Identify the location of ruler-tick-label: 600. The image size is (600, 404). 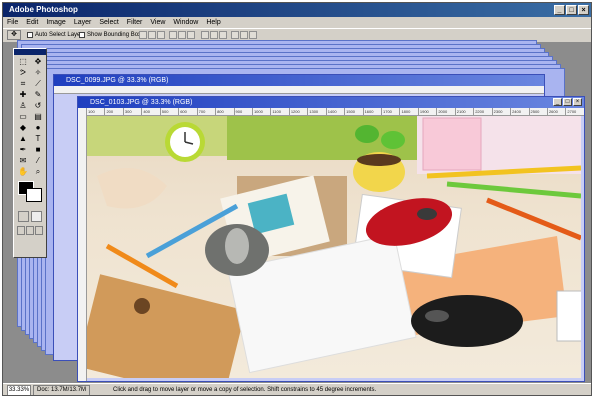
(187, 111).